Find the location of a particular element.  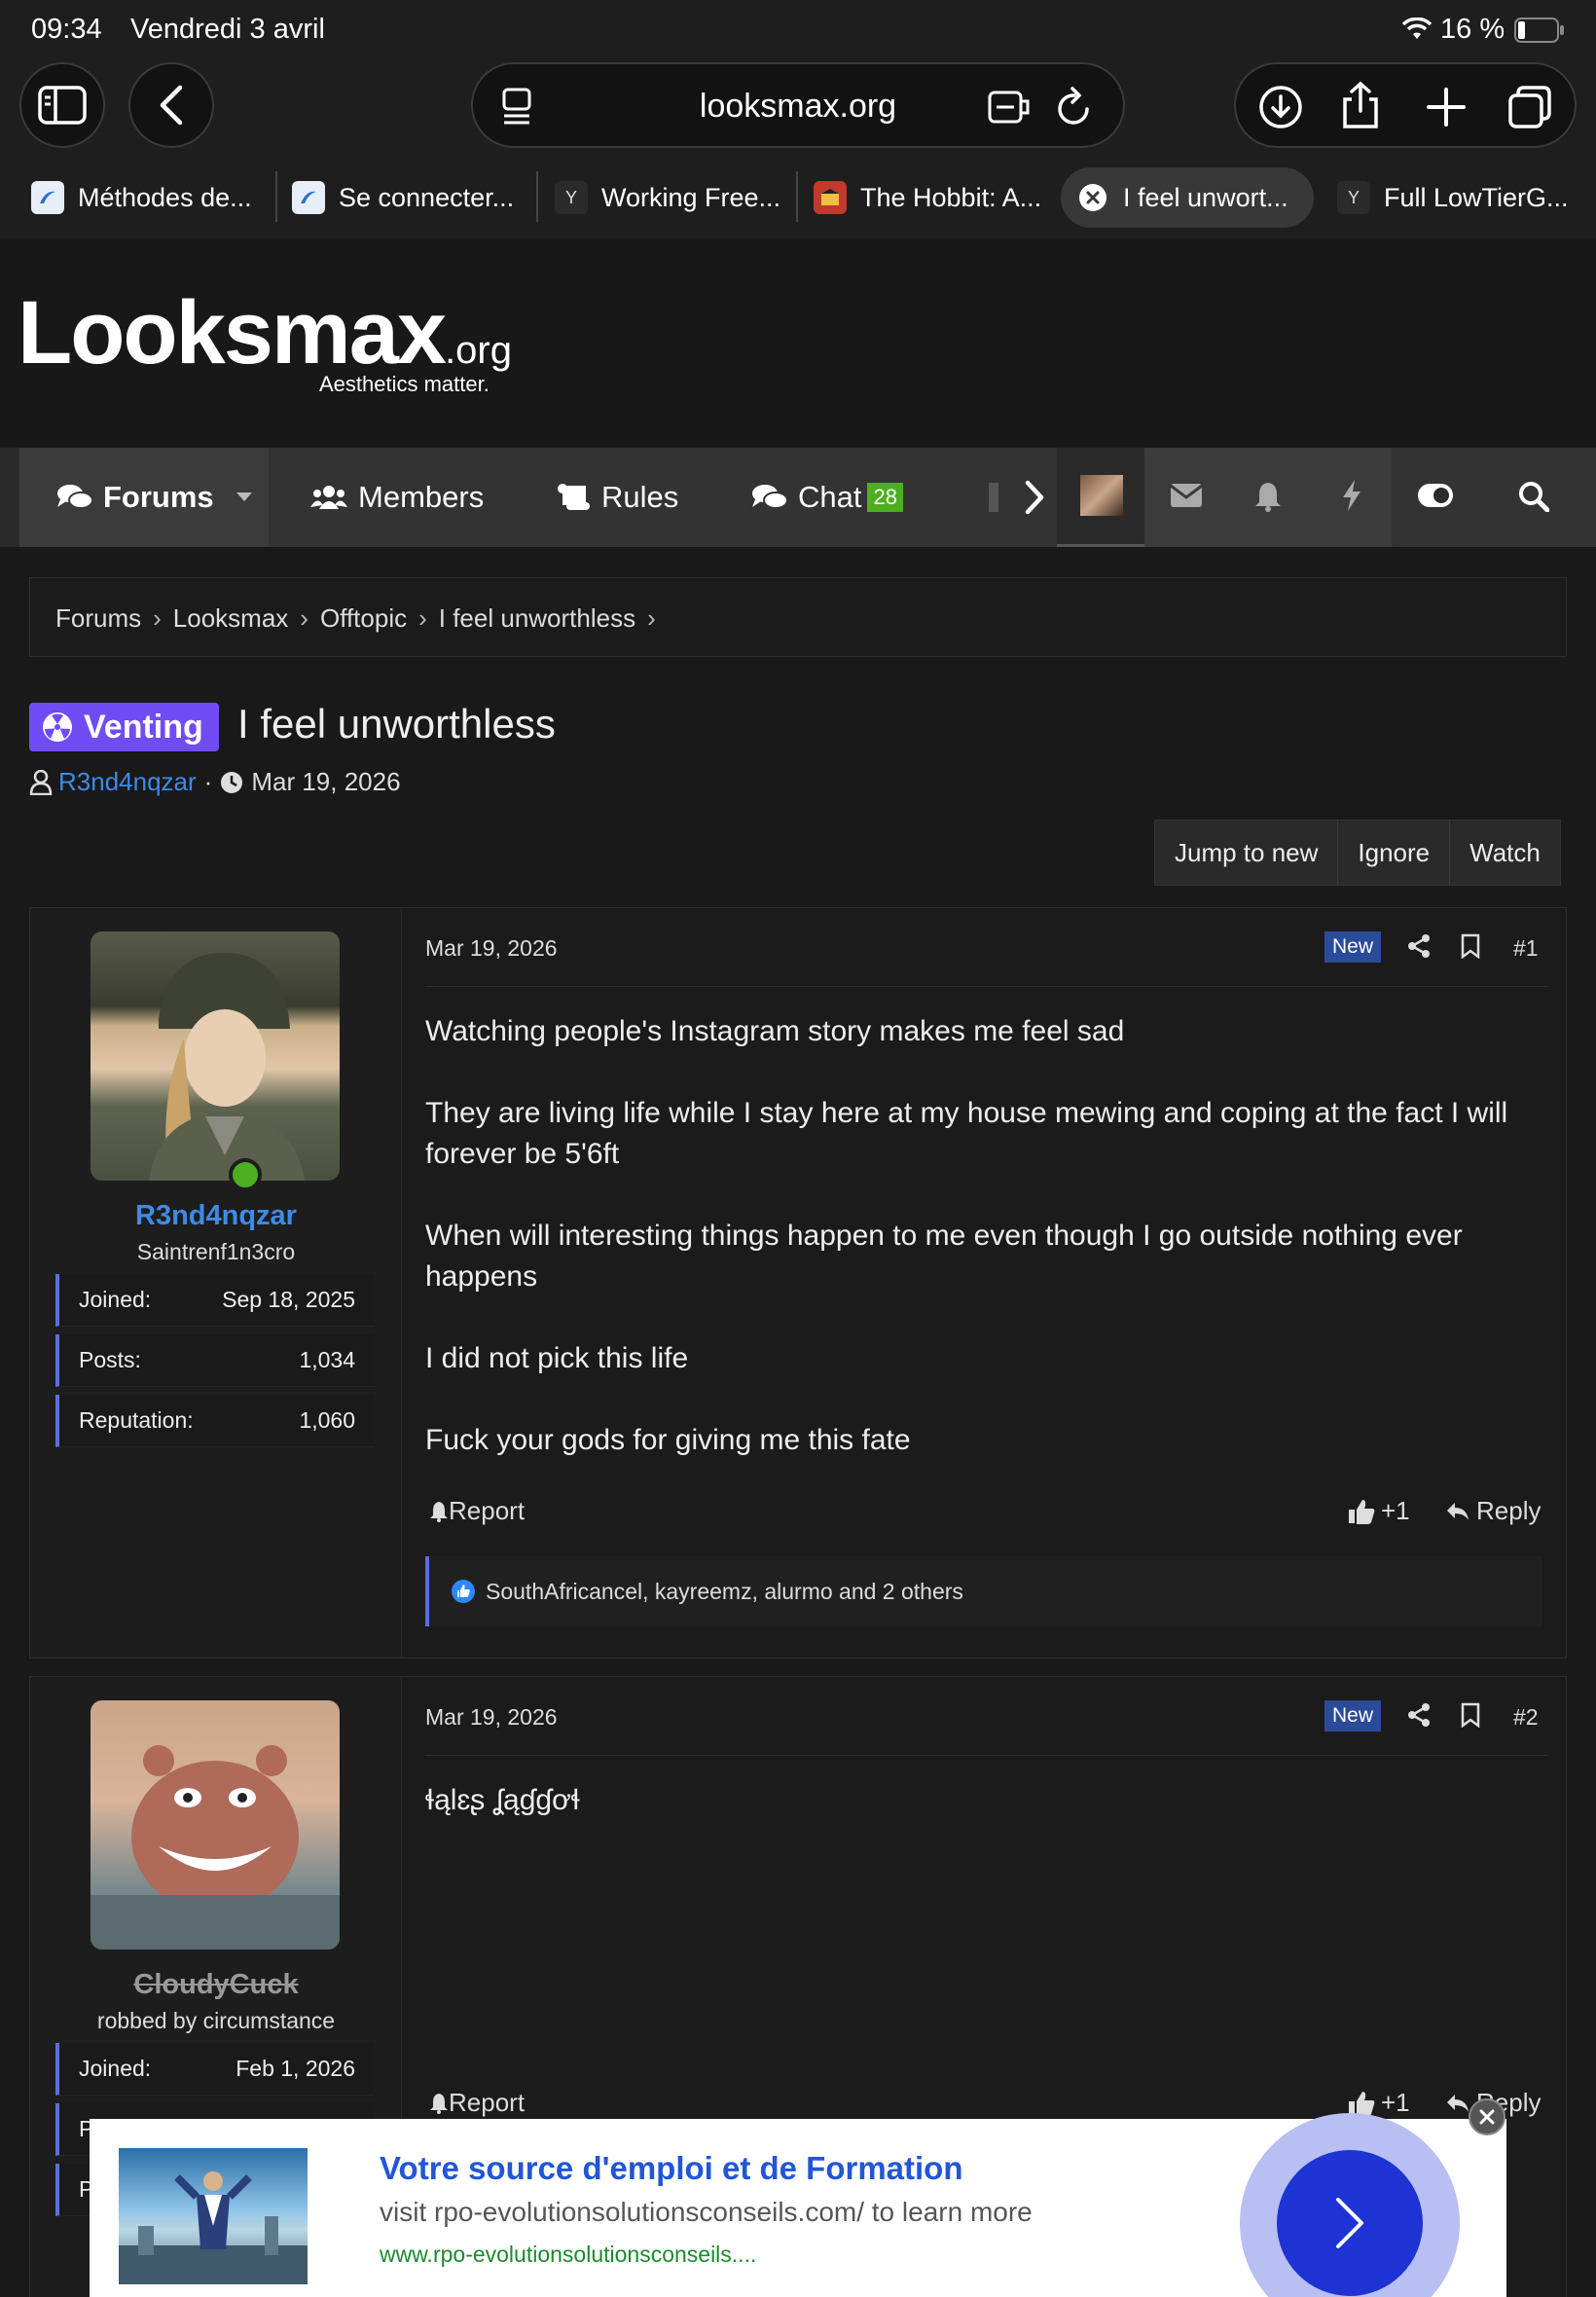

ad-title: Votre source d'emploi et de Formation is located at coordinates (671, 2168).